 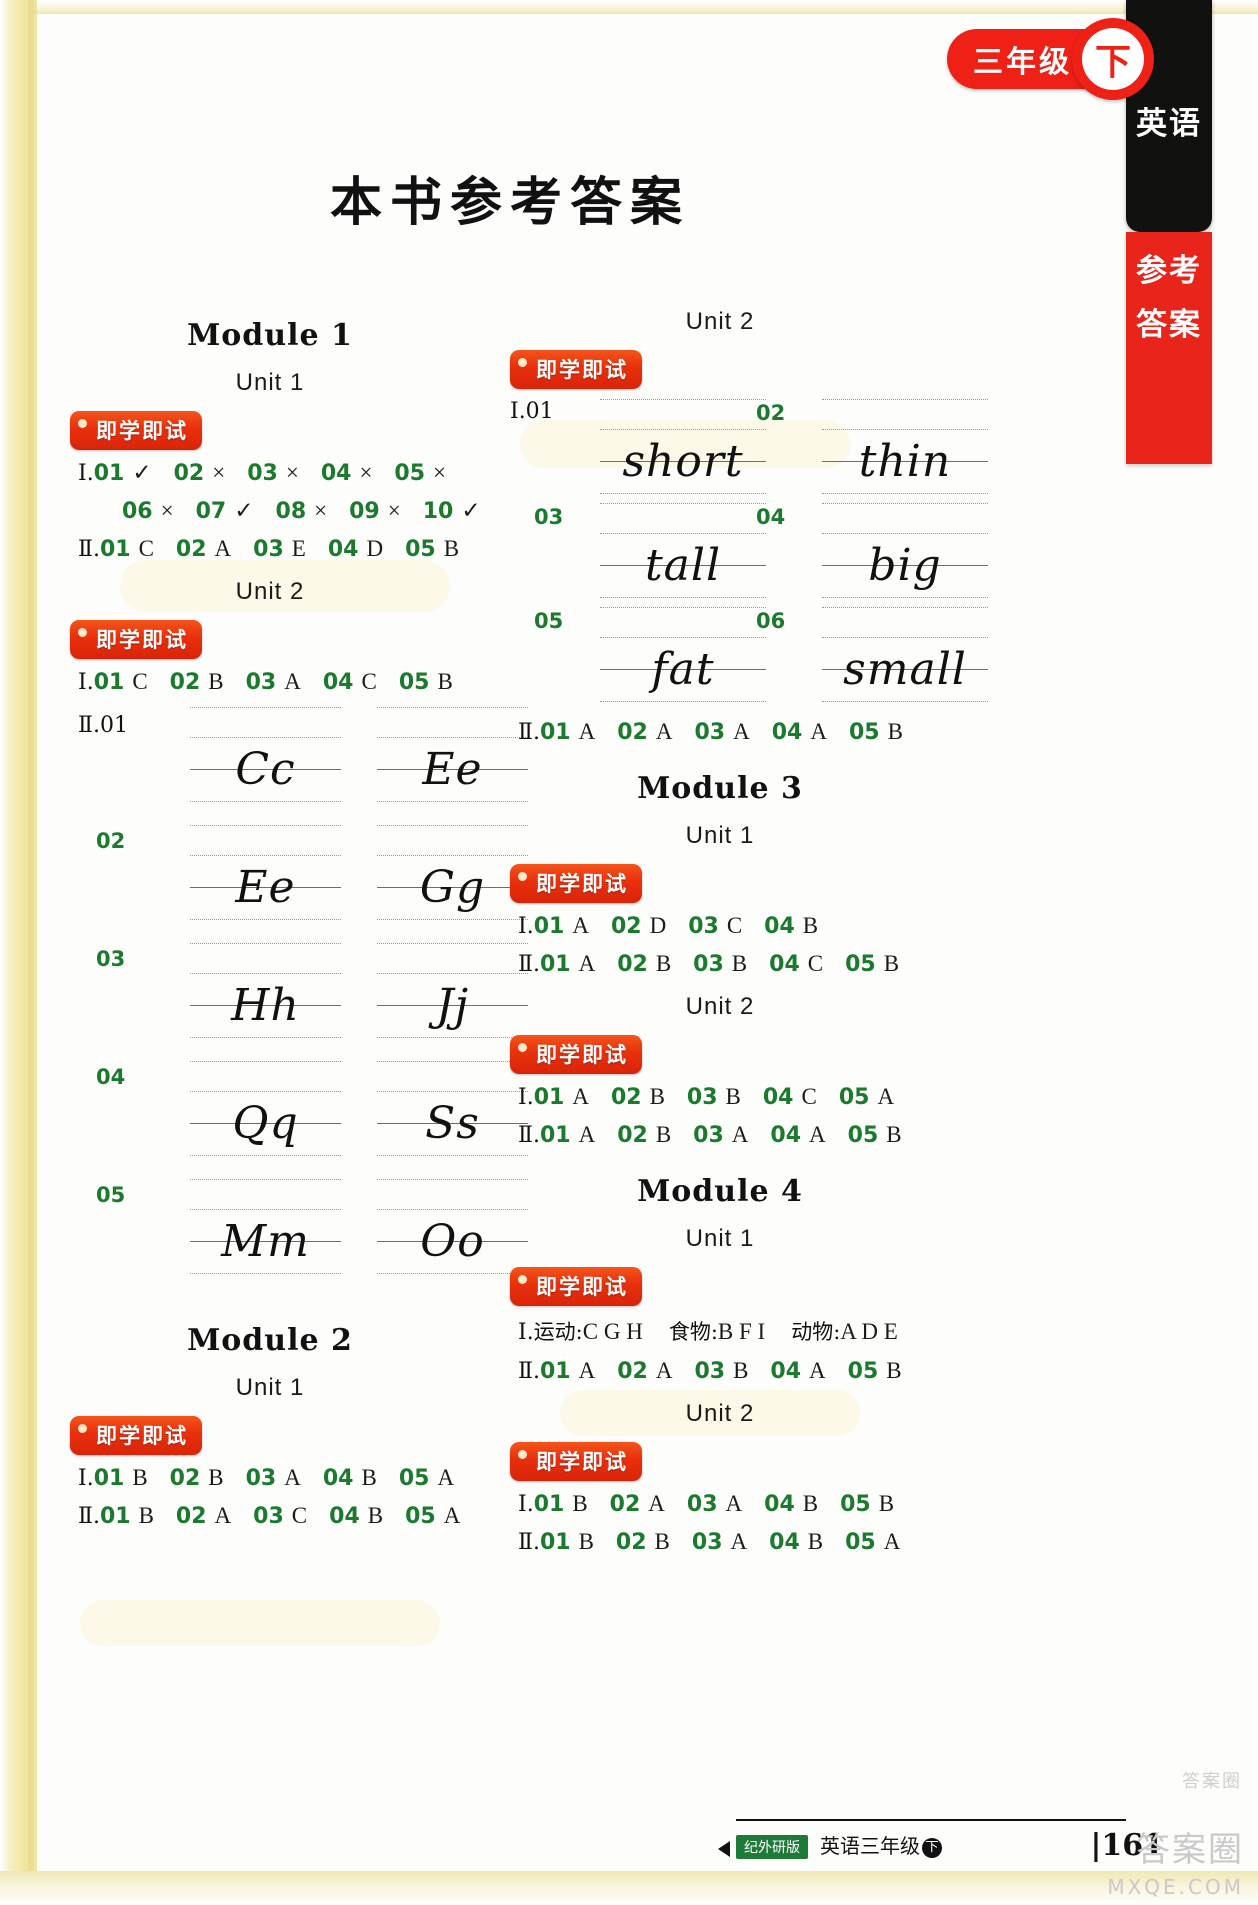 I want to click on writing-cell: thin, so click(x=888, y=451).